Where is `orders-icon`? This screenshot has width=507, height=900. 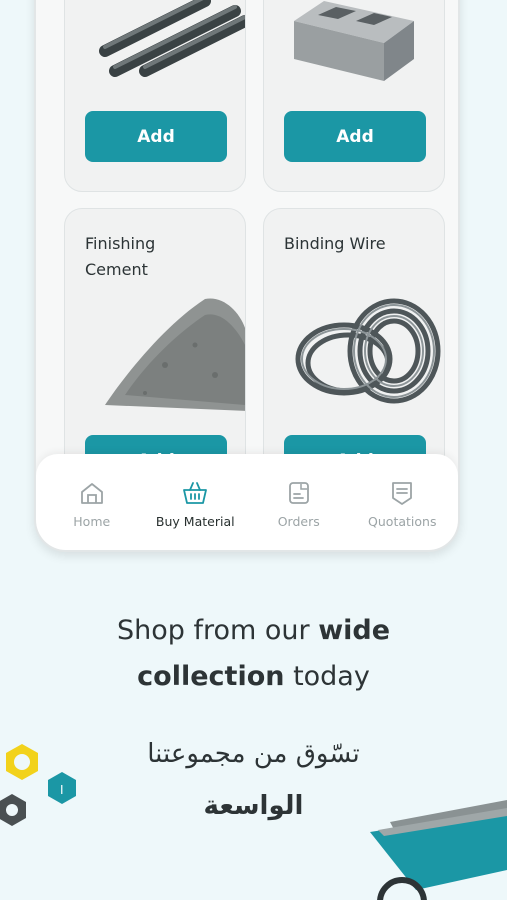
orders-icon is located at coordinates (298, 493).